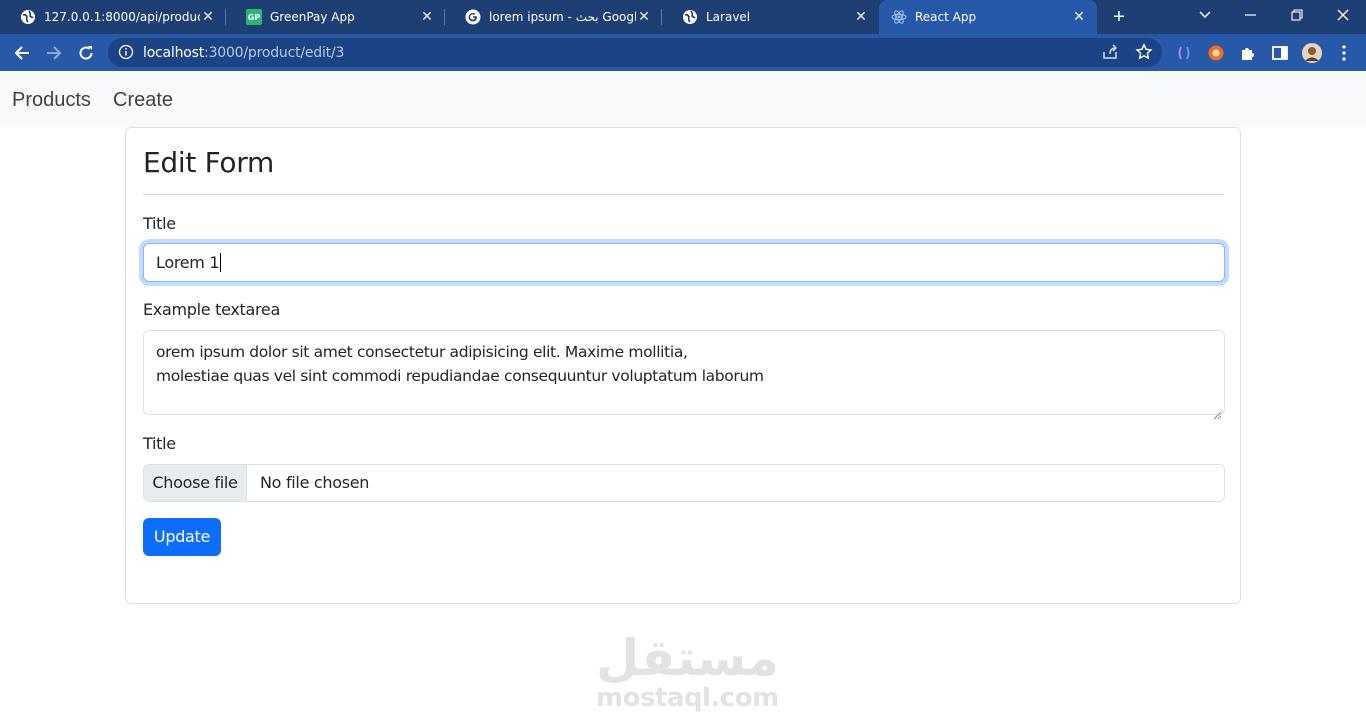 The width and height of the screenshot is (1366, 728). I want to click on tab-search-button, so click(1205, 15).